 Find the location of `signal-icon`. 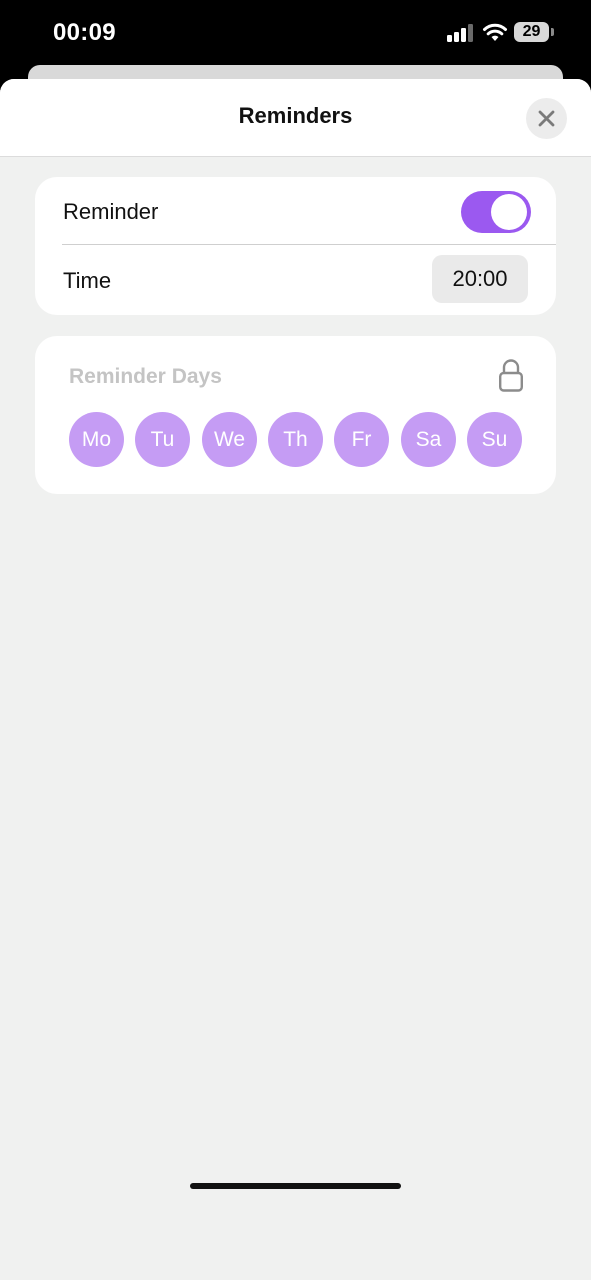

signal-icon is located at coordinates (461, 33).